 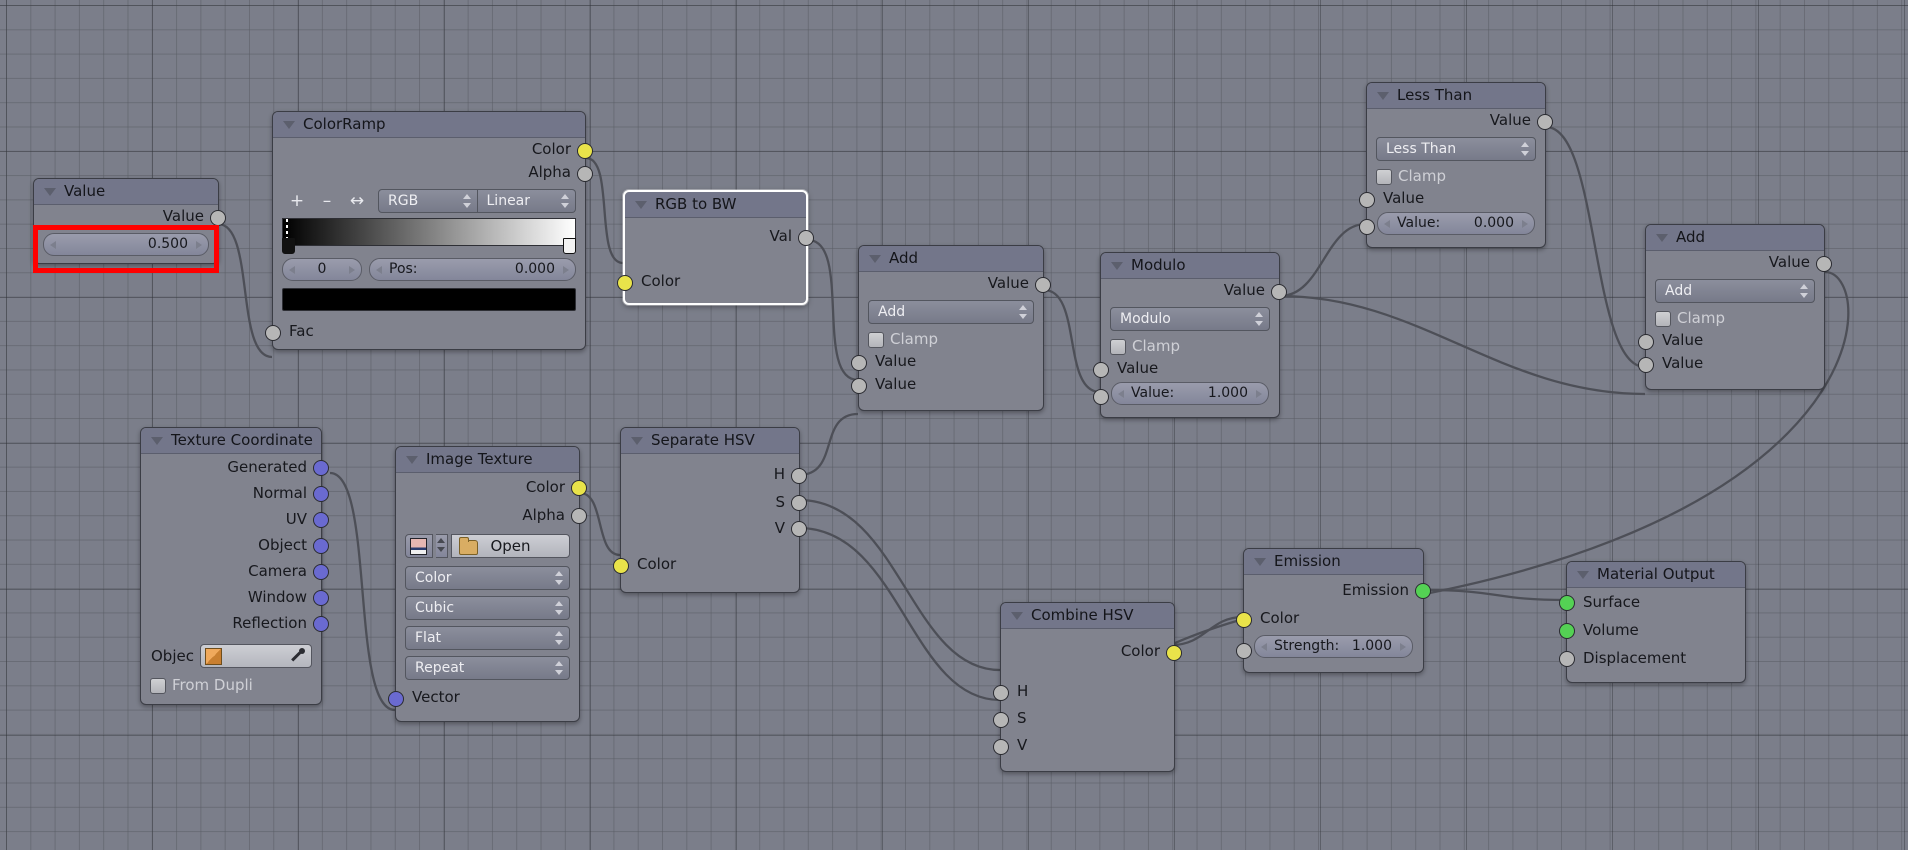 I want to click on node-header-image-texture: Image Texture, so click(x=487, y=460).